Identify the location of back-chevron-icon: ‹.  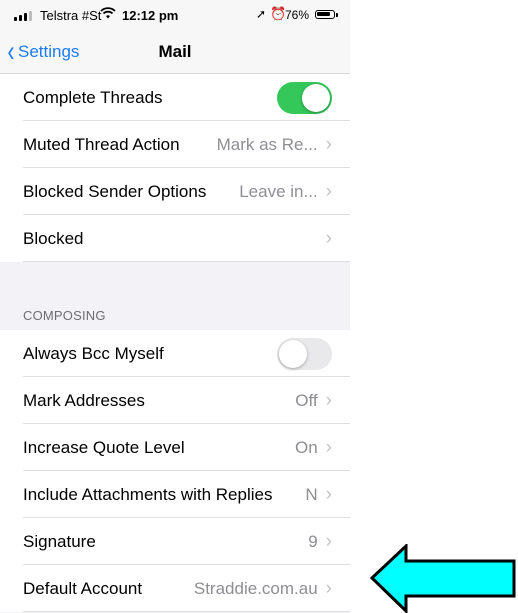
(11, 51).